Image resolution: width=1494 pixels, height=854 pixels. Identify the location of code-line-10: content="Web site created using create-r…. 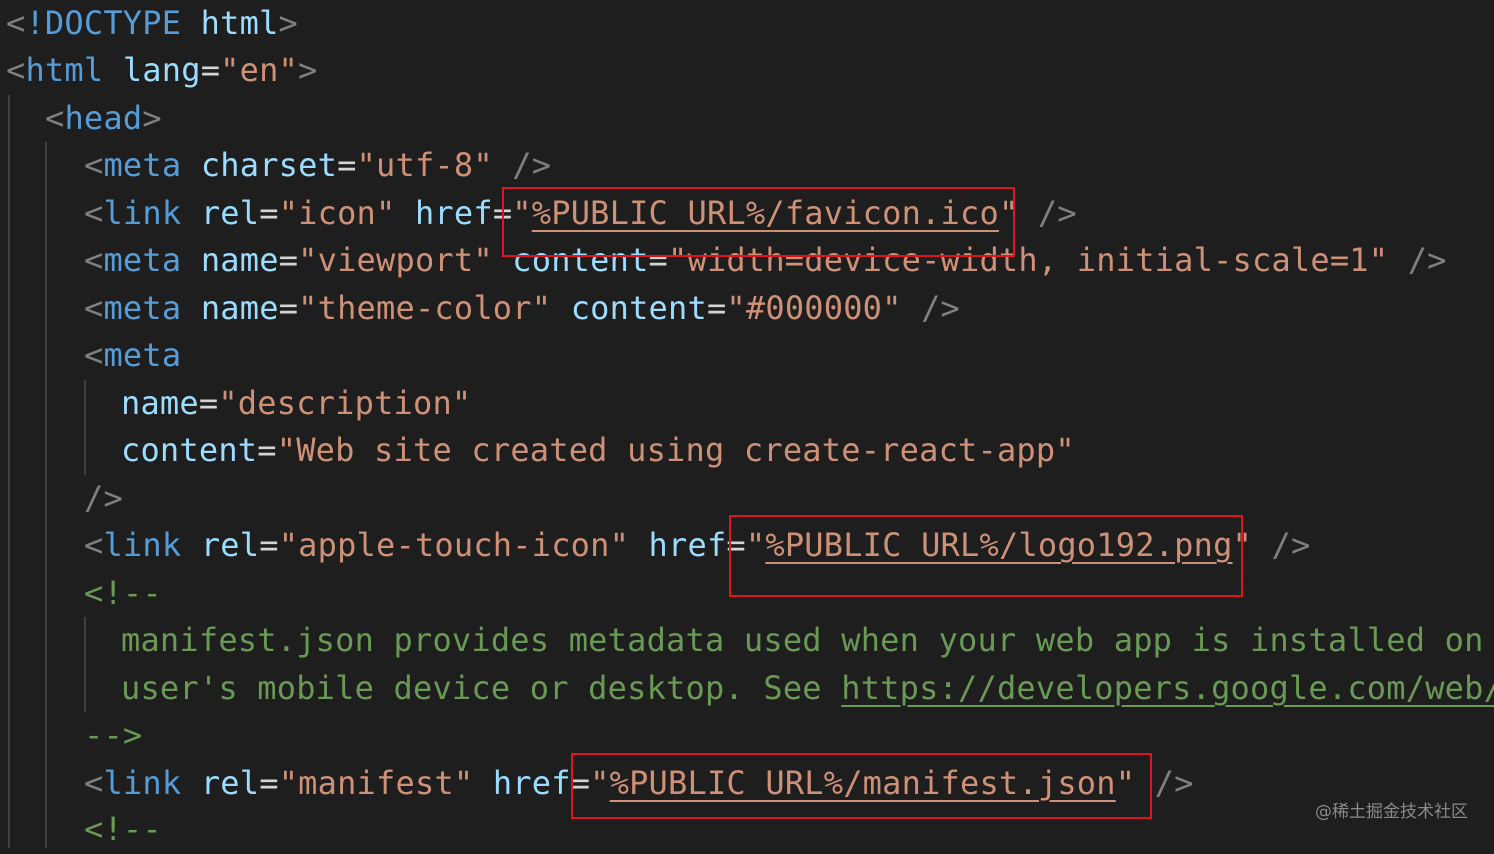
(598, 451).